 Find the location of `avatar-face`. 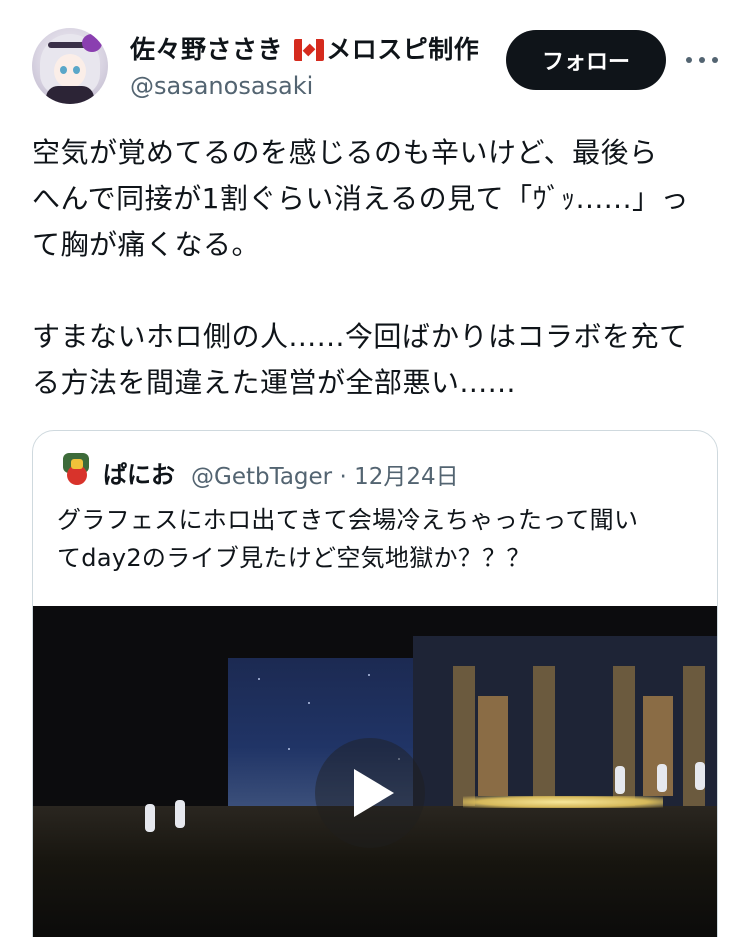

avatar-face is located at coordinates (70, 71).